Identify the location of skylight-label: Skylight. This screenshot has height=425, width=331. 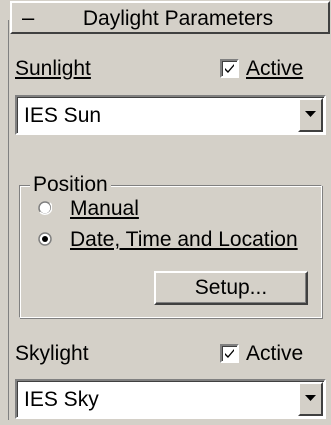
(52, 353).